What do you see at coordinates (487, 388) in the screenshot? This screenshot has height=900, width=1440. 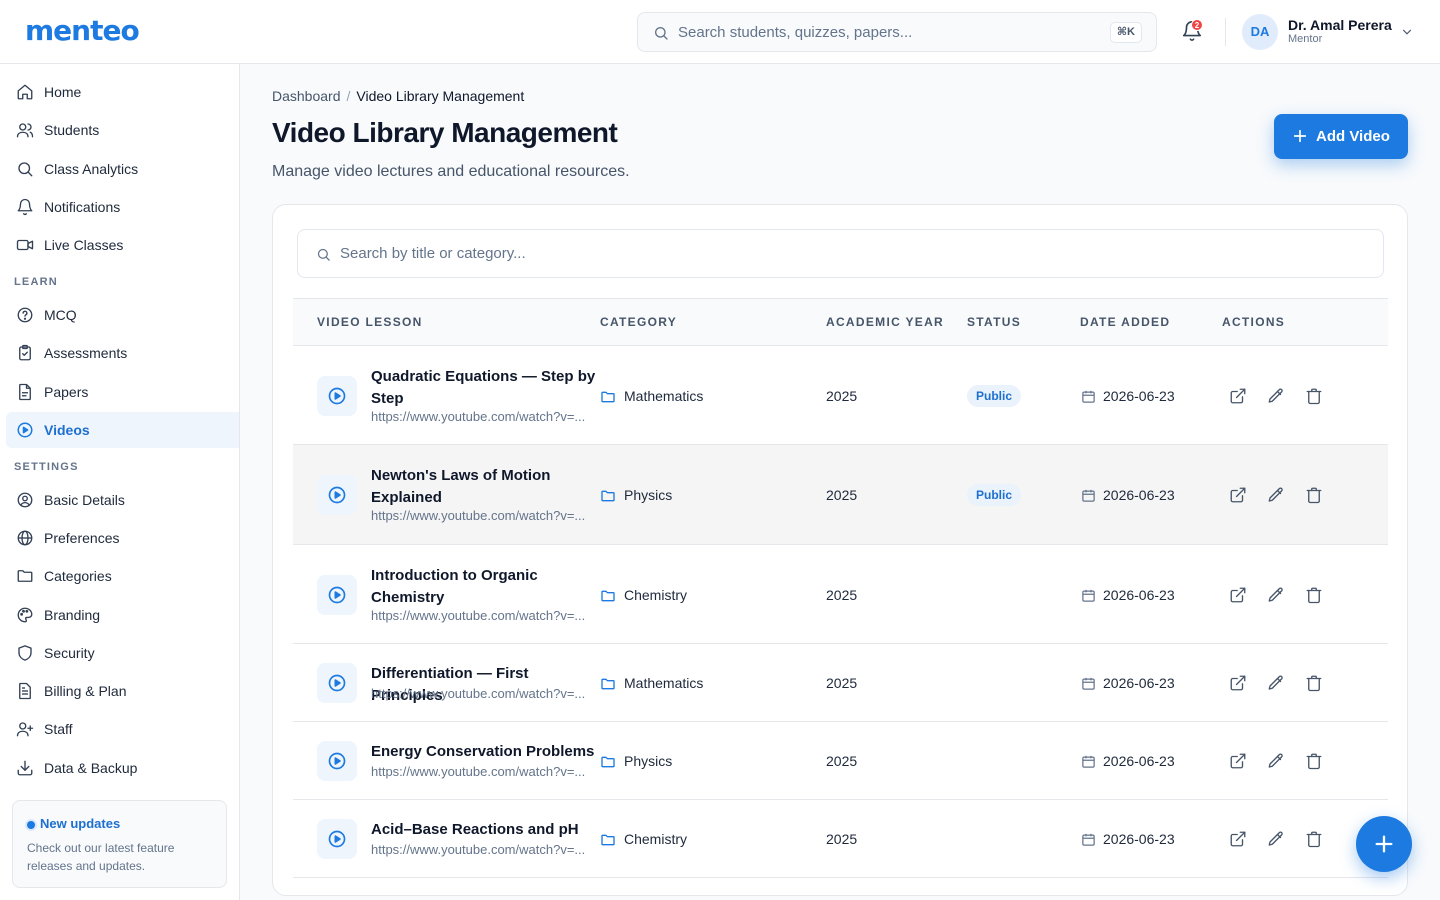 I see `video-title: Quadratic Equations — Step by Step` at bounding box center [487, 388].